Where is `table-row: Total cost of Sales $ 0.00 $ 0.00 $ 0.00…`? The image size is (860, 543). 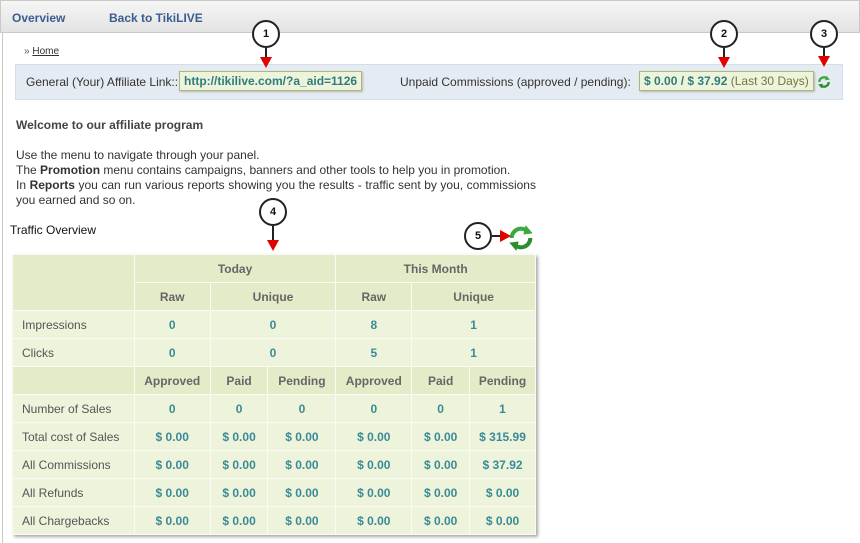 table-row: Total cost of Sales $ 0.00 $ 0.00 $ 0.00… is located at coordinates (274, 436).